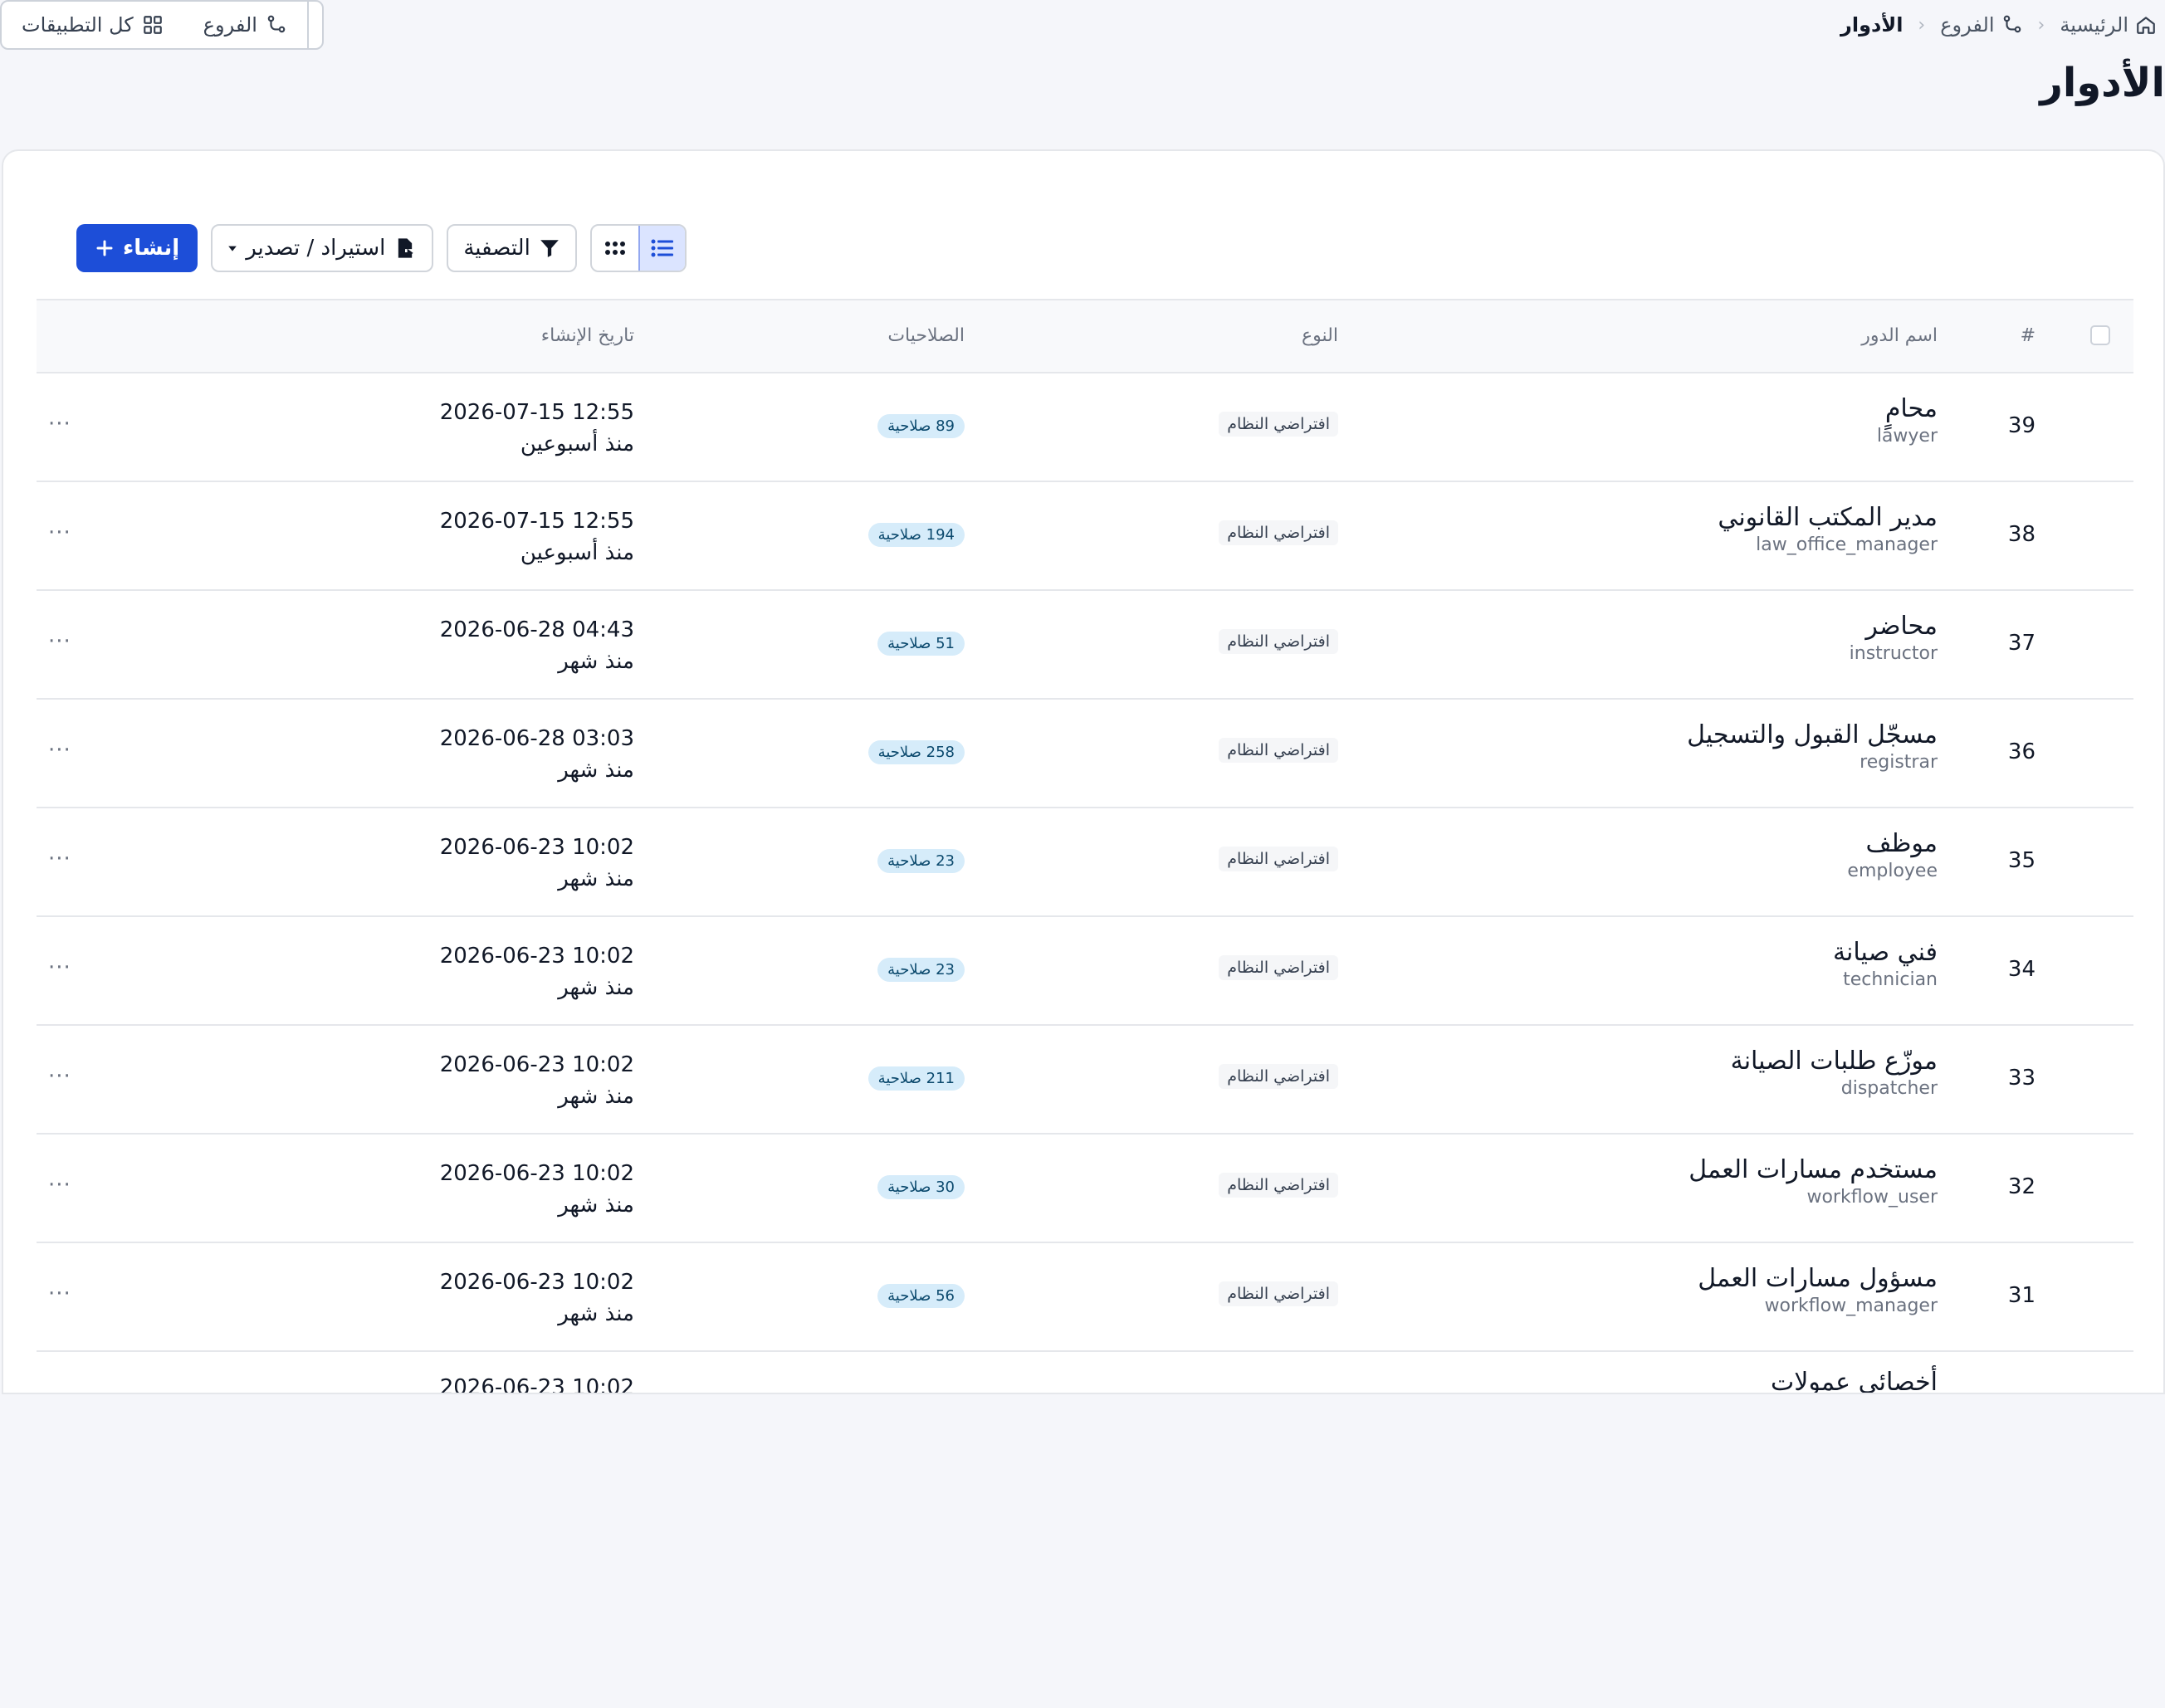 The image size is (2165, 1708). Describe the element at coordinates (105, 248) in the screenshot. I see `plus-icon` at that location.